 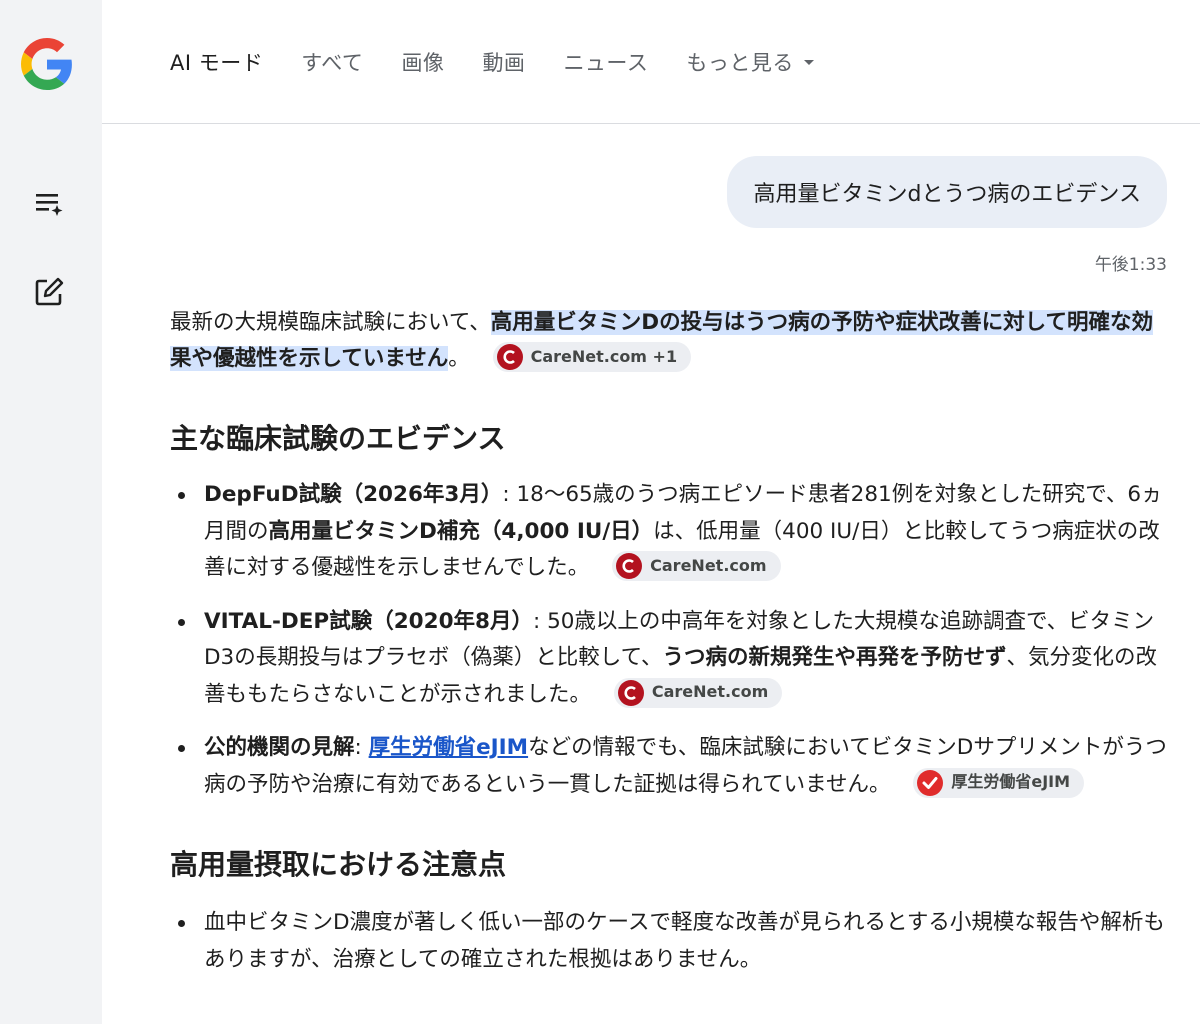 What do you see at coordinates (930, 782) in the screenshot?
I see `checkmark-icon` at bounding box center [930, 782].